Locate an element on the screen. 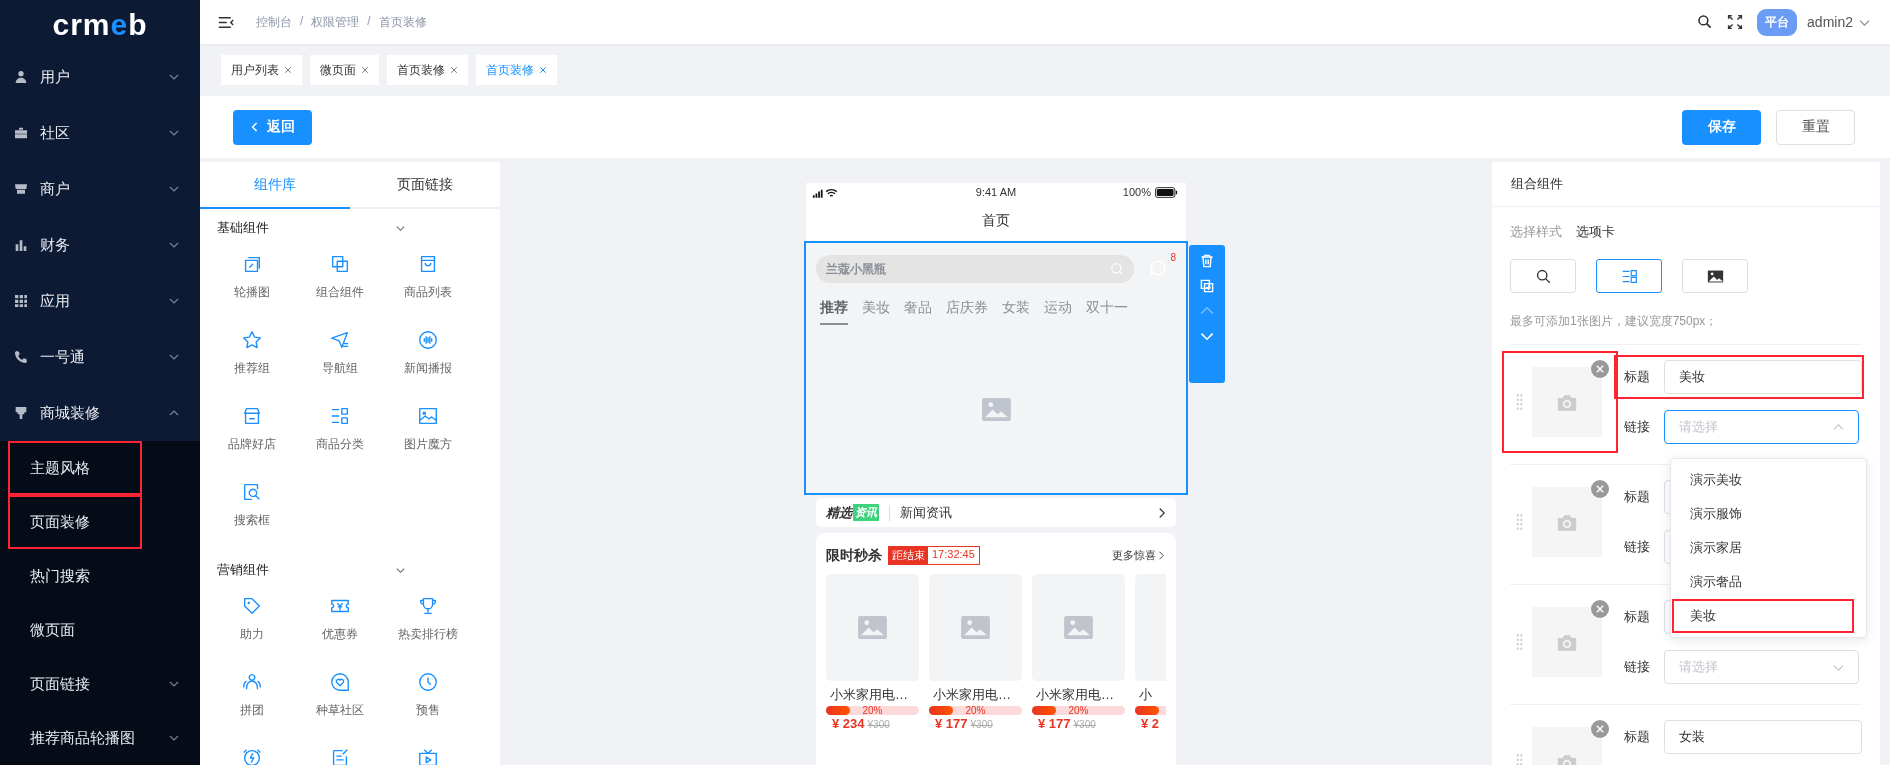 The width and height of the screenshot is (1890, 765). component-label: 优惠券 is located at coordinates (340, 634).